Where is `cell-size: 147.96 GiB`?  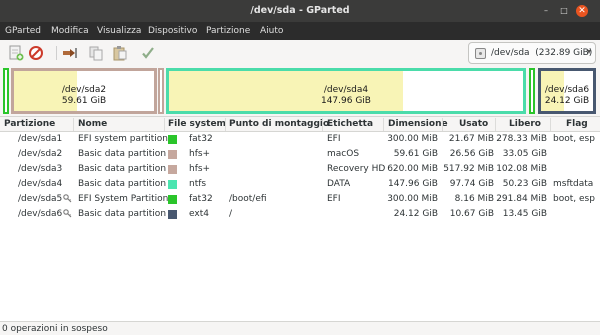
cell-size: 147.96 GiB is located at coordinates (412, 184).